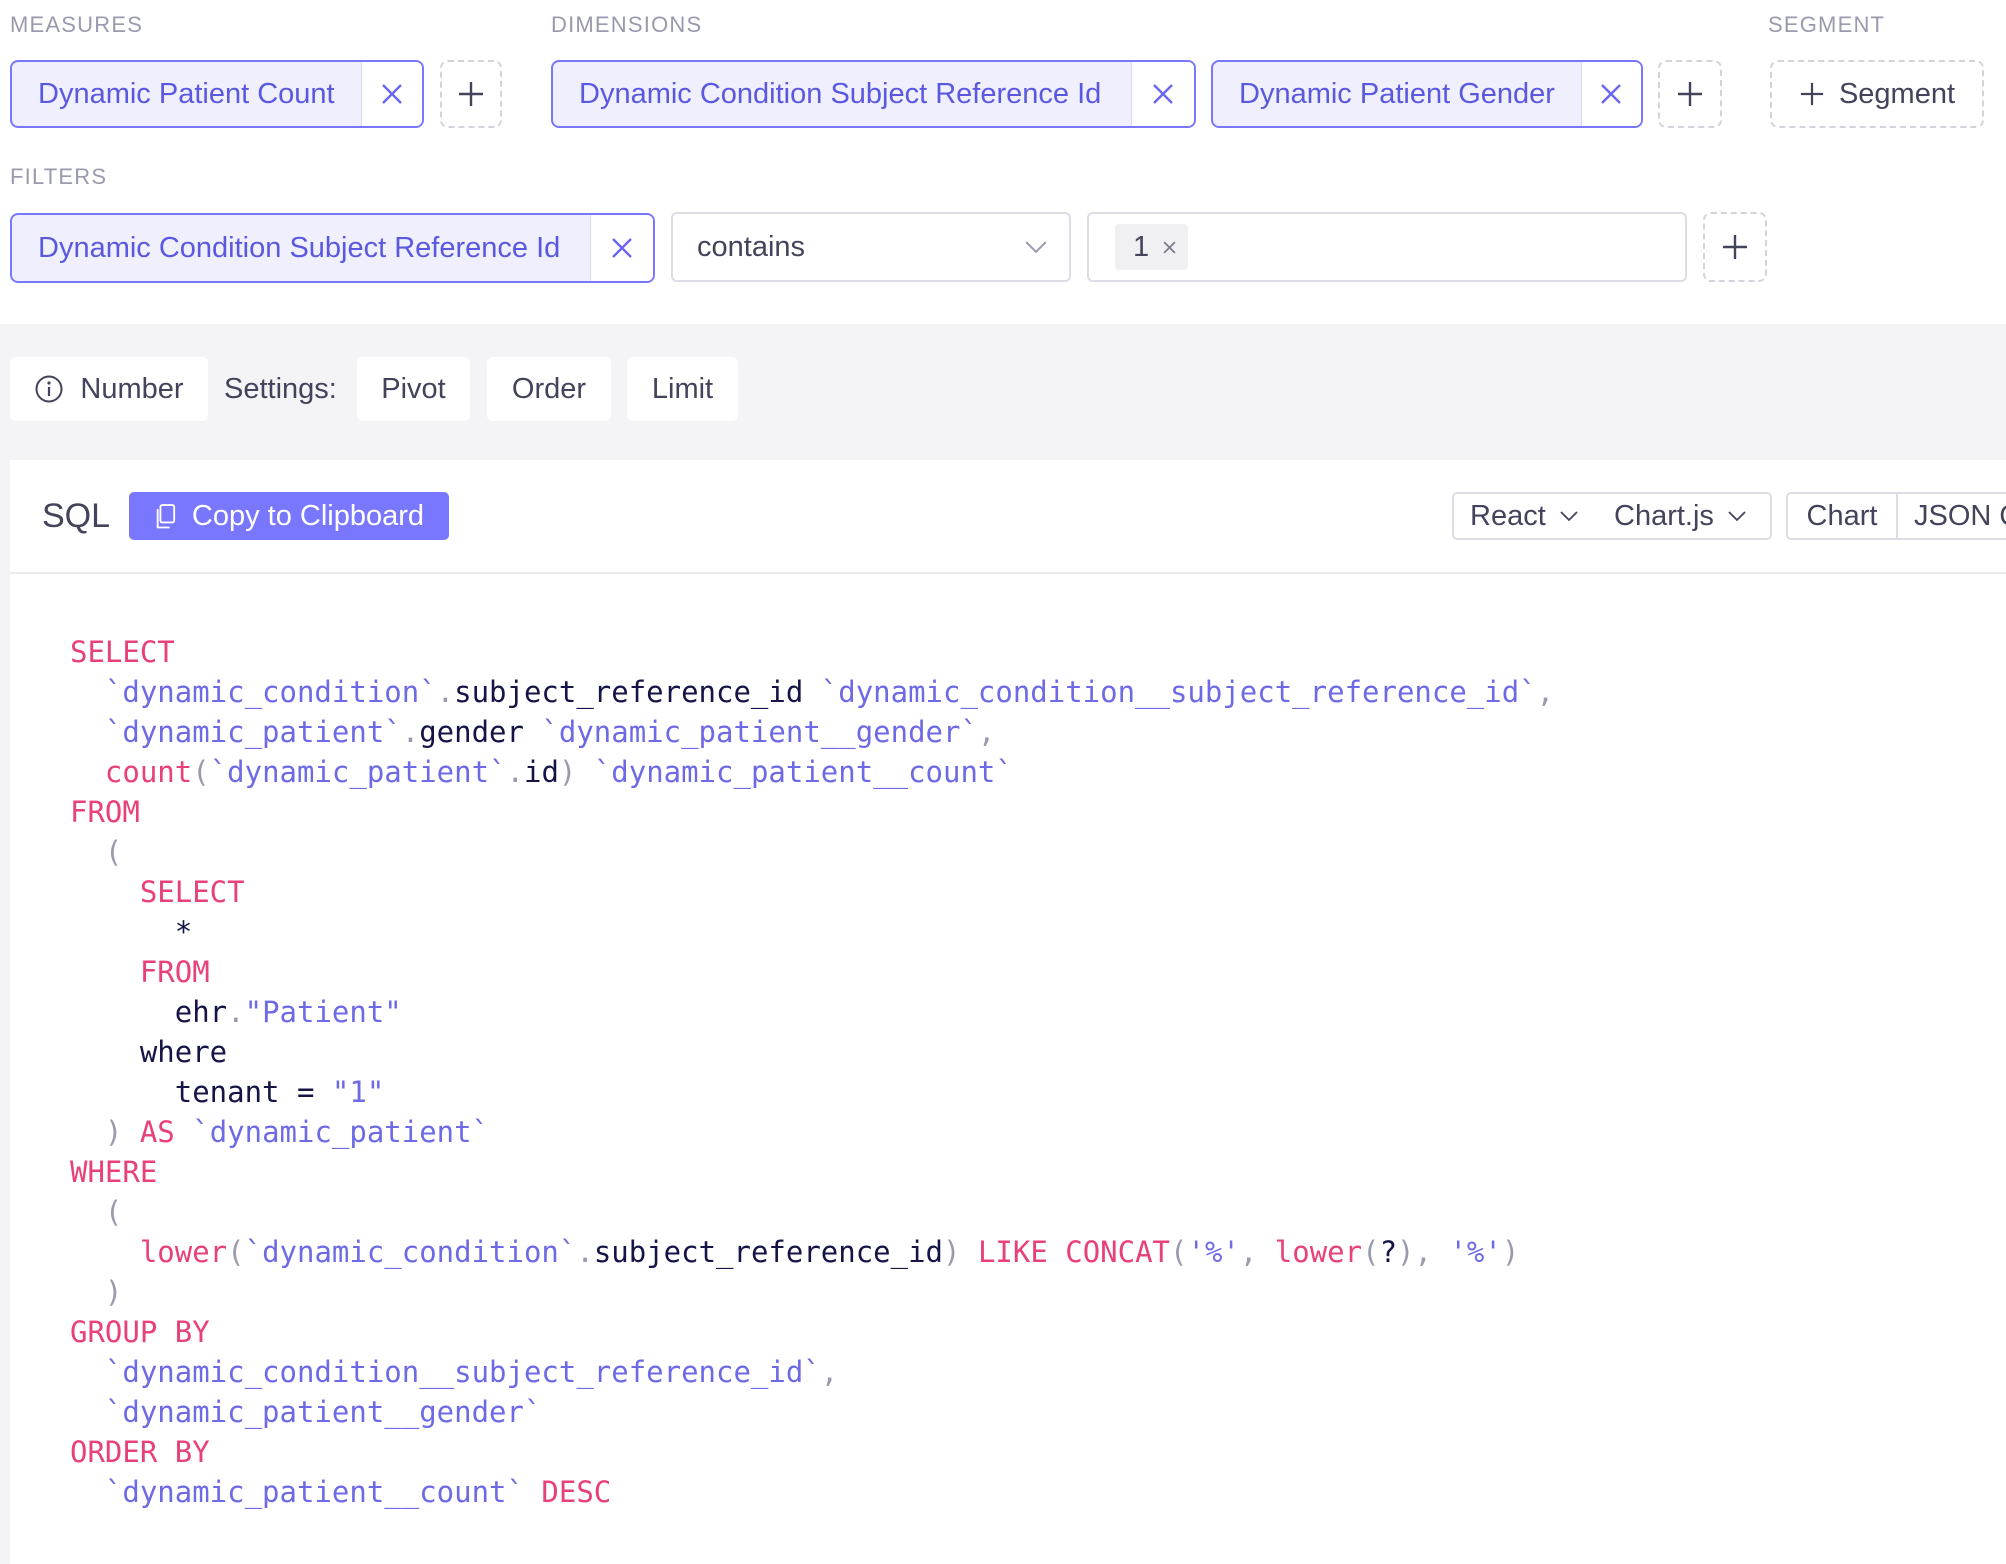  What do you see at coordinates (1842, 516) in the screenshot?
I see `tab-chart: Chart` at bounding box center [1842, 516].